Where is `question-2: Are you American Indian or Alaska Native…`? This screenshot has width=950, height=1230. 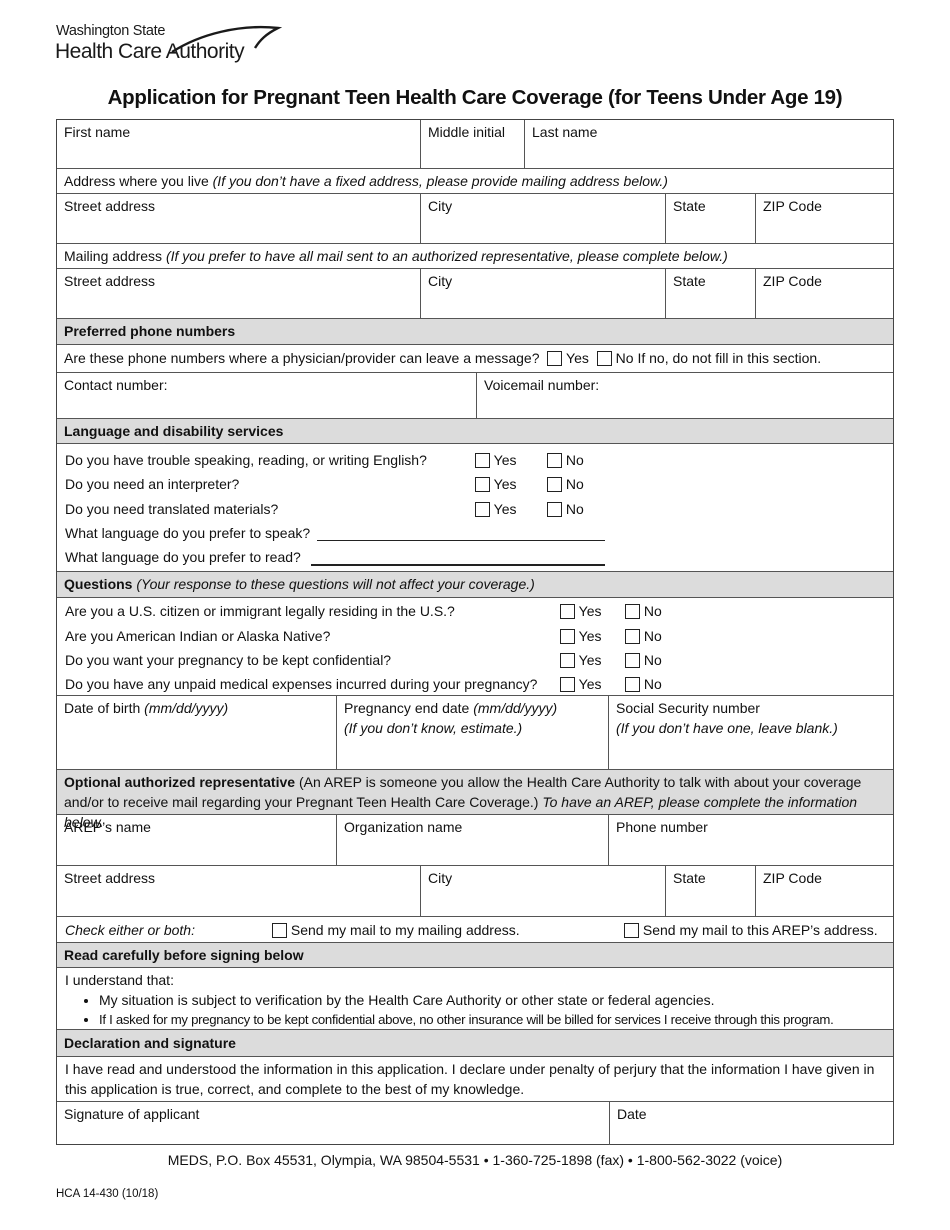 question-2: Are you American Indian or Alaska Native… is located at coordinates (198, 636).